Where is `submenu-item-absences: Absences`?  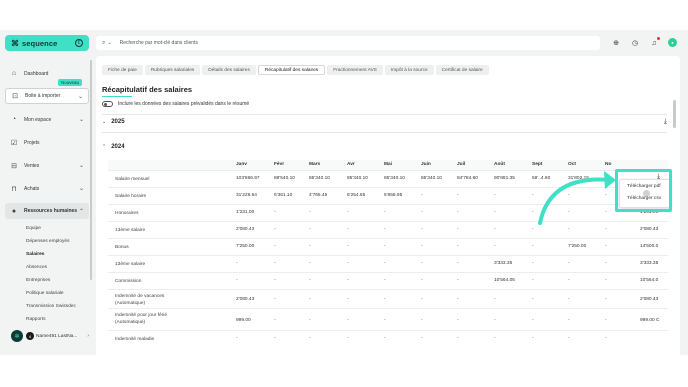 submenu-item-absences: Absences is located at coordinates (57, 267).